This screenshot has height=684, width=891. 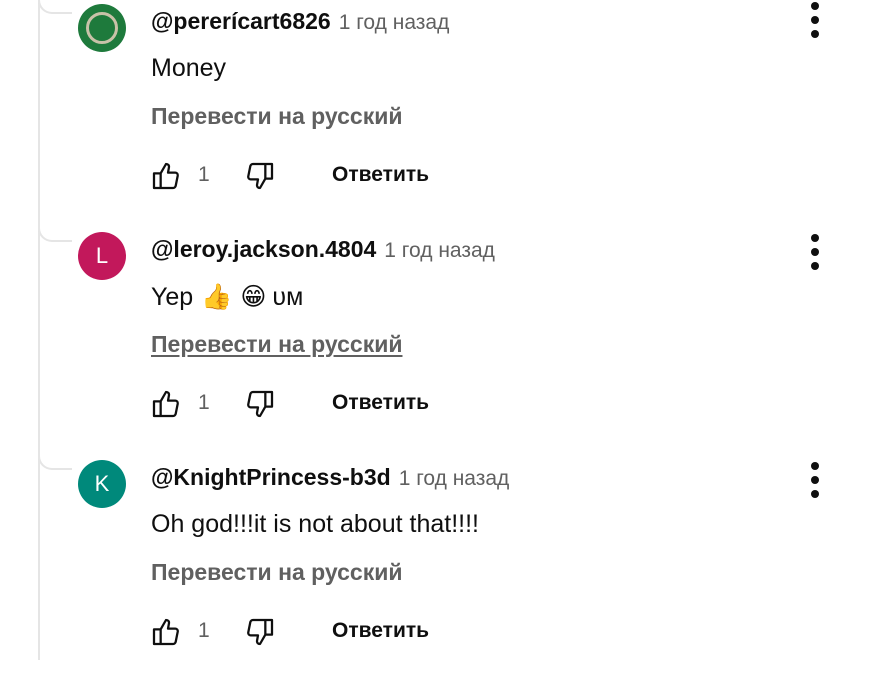 What do you see at coordinates (172, 296) in the screenshot?
I see `comment-text-body: Yep` at bounding box center [172, 296].